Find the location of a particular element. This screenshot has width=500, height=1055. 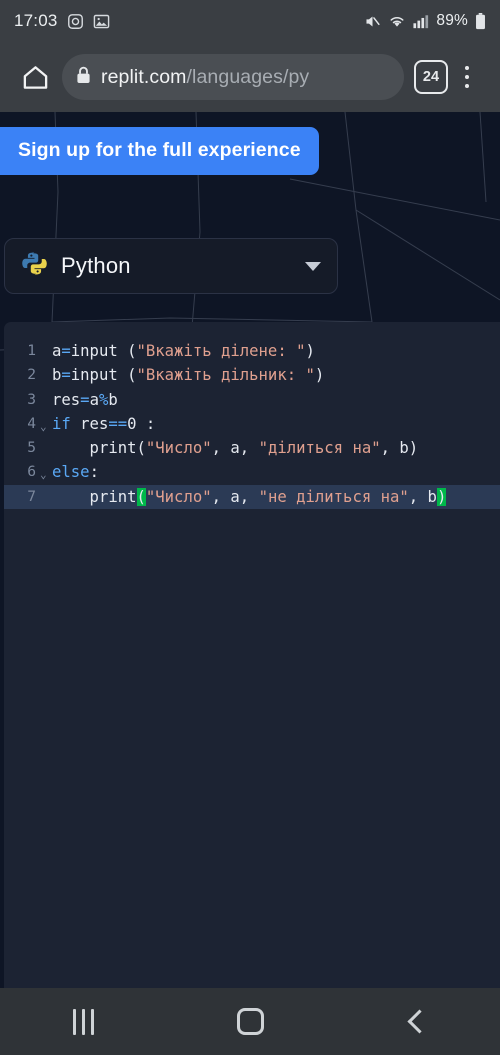

code-line: 7 print("Число", a, "не ділиться на", b) is located at coordinates (252, 497).